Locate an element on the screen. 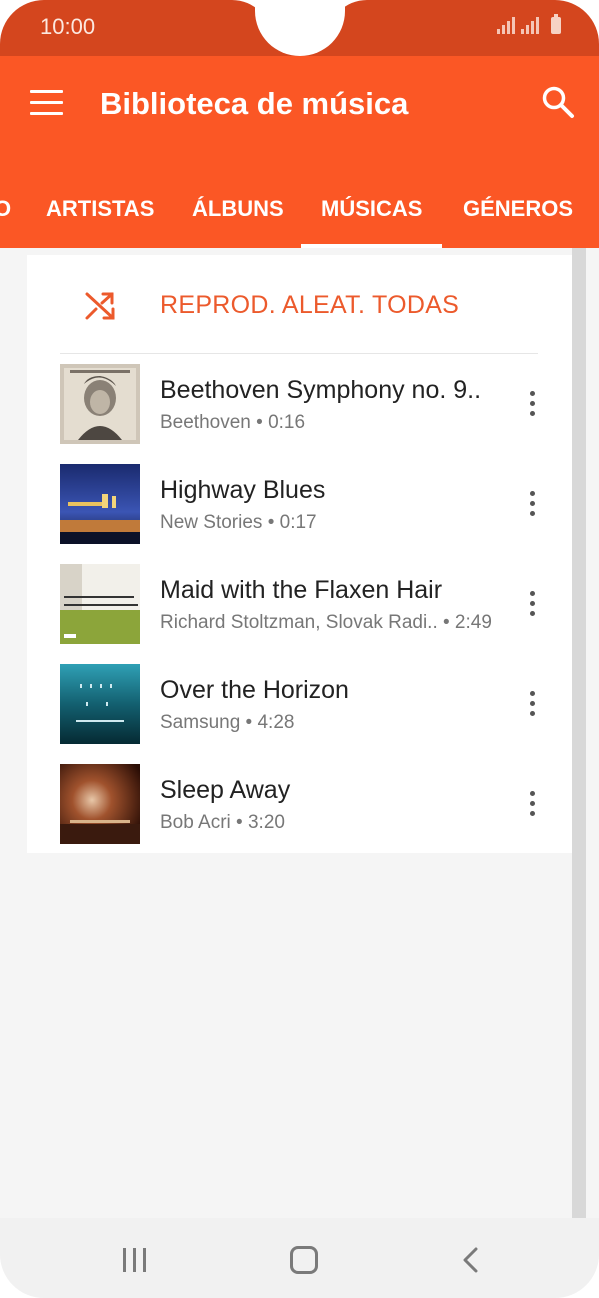 The width and height of the screenshot is (599, 1298). song-row: Highway Blues New Stories • 0:17 is located at coordinates (299, 504).